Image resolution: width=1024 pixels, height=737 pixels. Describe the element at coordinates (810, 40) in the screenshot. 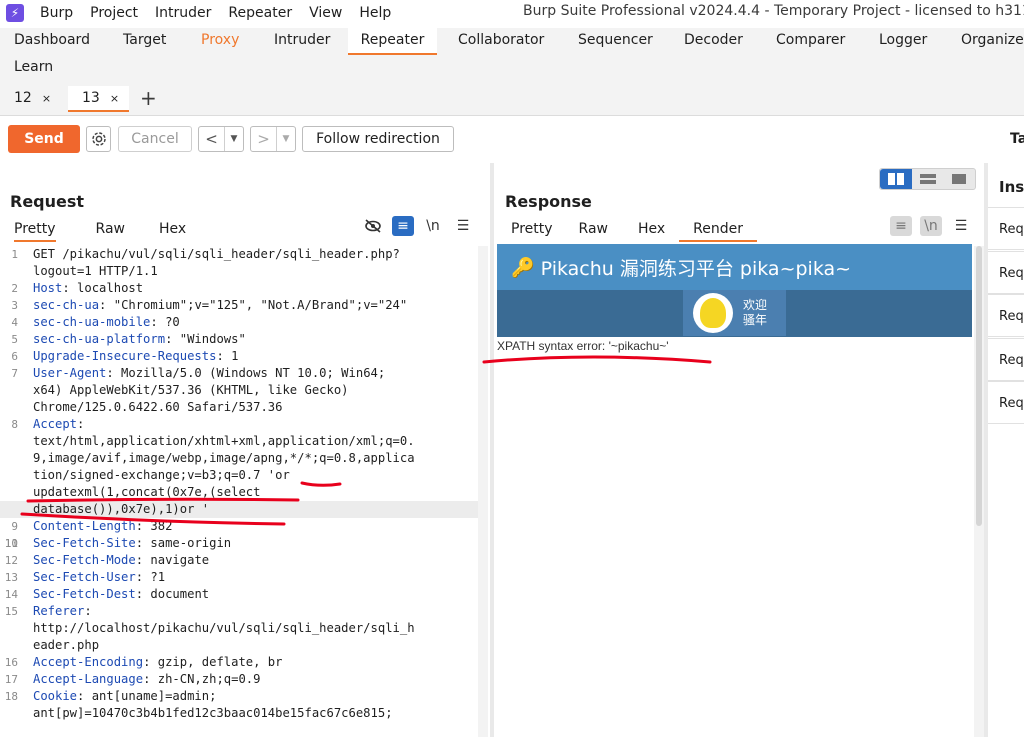

I see `tab-comparer: Comparer` at that location.